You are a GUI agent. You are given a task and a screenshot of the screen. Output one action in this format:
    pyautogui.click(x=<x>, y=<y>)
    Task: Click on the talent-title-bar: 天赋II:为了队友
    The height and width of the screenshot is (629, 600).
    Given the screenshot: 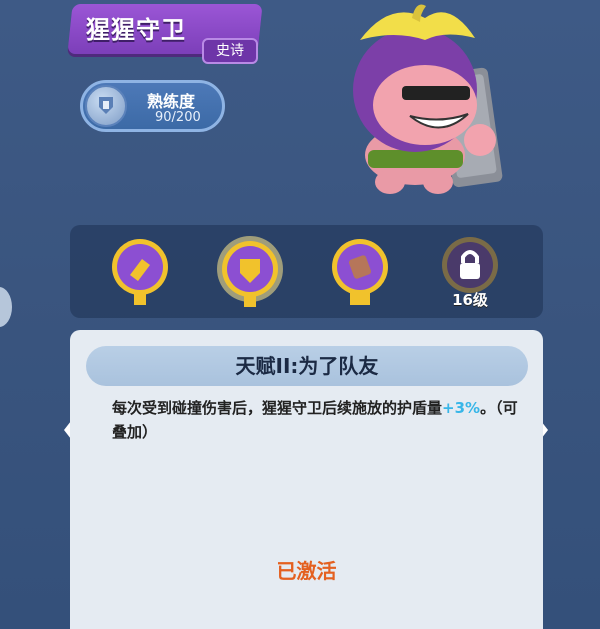 What is the action you would take?
    pyautogui.click(x=307, y=366)
    